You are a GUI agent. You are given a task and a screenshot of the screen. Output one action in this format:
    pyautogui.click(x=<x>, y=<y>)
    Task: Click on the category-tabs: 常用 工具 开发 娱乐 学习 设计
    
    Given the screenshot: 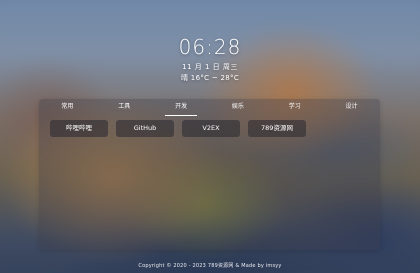 What is the action you would take?
    pyautogui.click(x=209, y=108)
    